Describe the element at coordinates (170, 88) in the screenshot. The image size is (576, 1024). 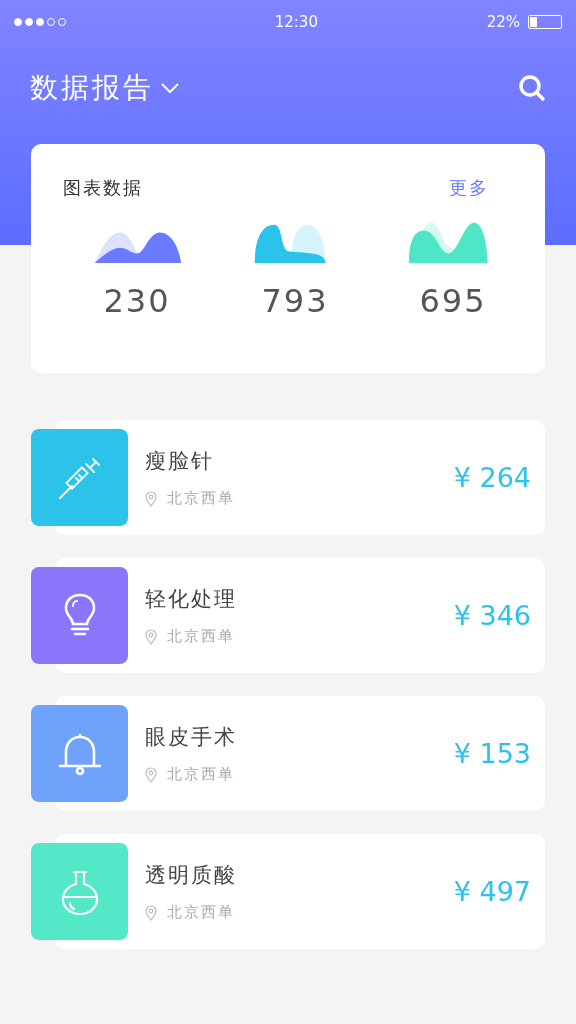
I see `caret-icon` at that location.